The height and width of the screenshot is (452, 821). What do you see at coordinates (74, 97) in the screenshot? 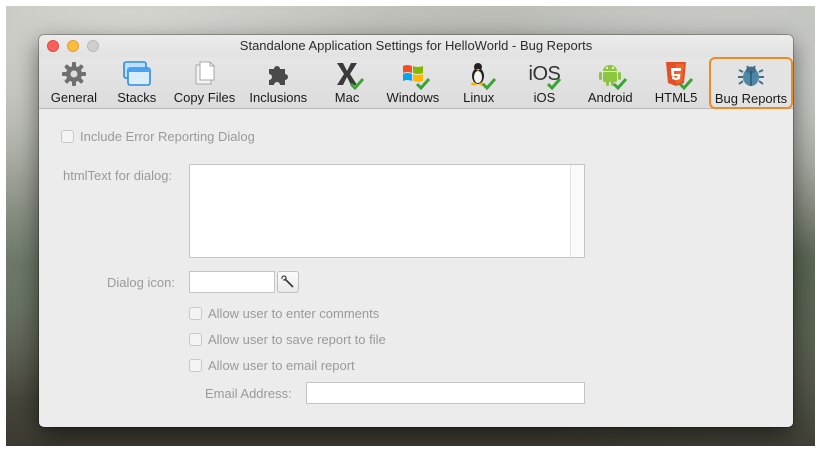
I see `tab-general-label: General` at bounding box center [74, 97].